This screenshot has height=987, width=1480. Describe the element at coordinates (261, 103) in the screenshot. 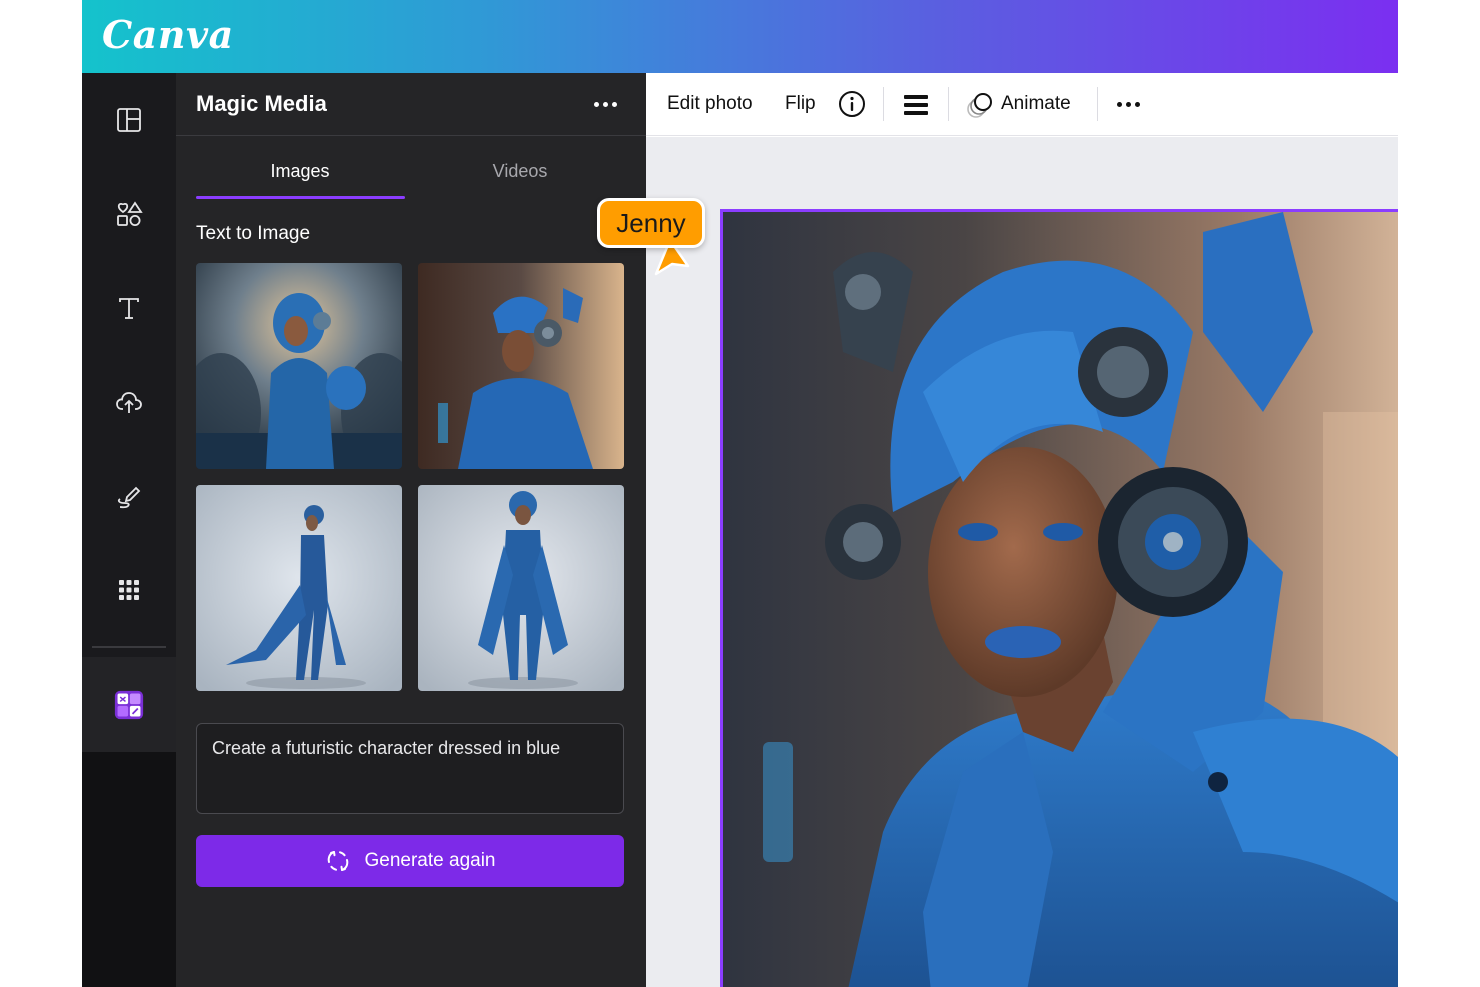

I see `panel-title: Magic Media` at that location.